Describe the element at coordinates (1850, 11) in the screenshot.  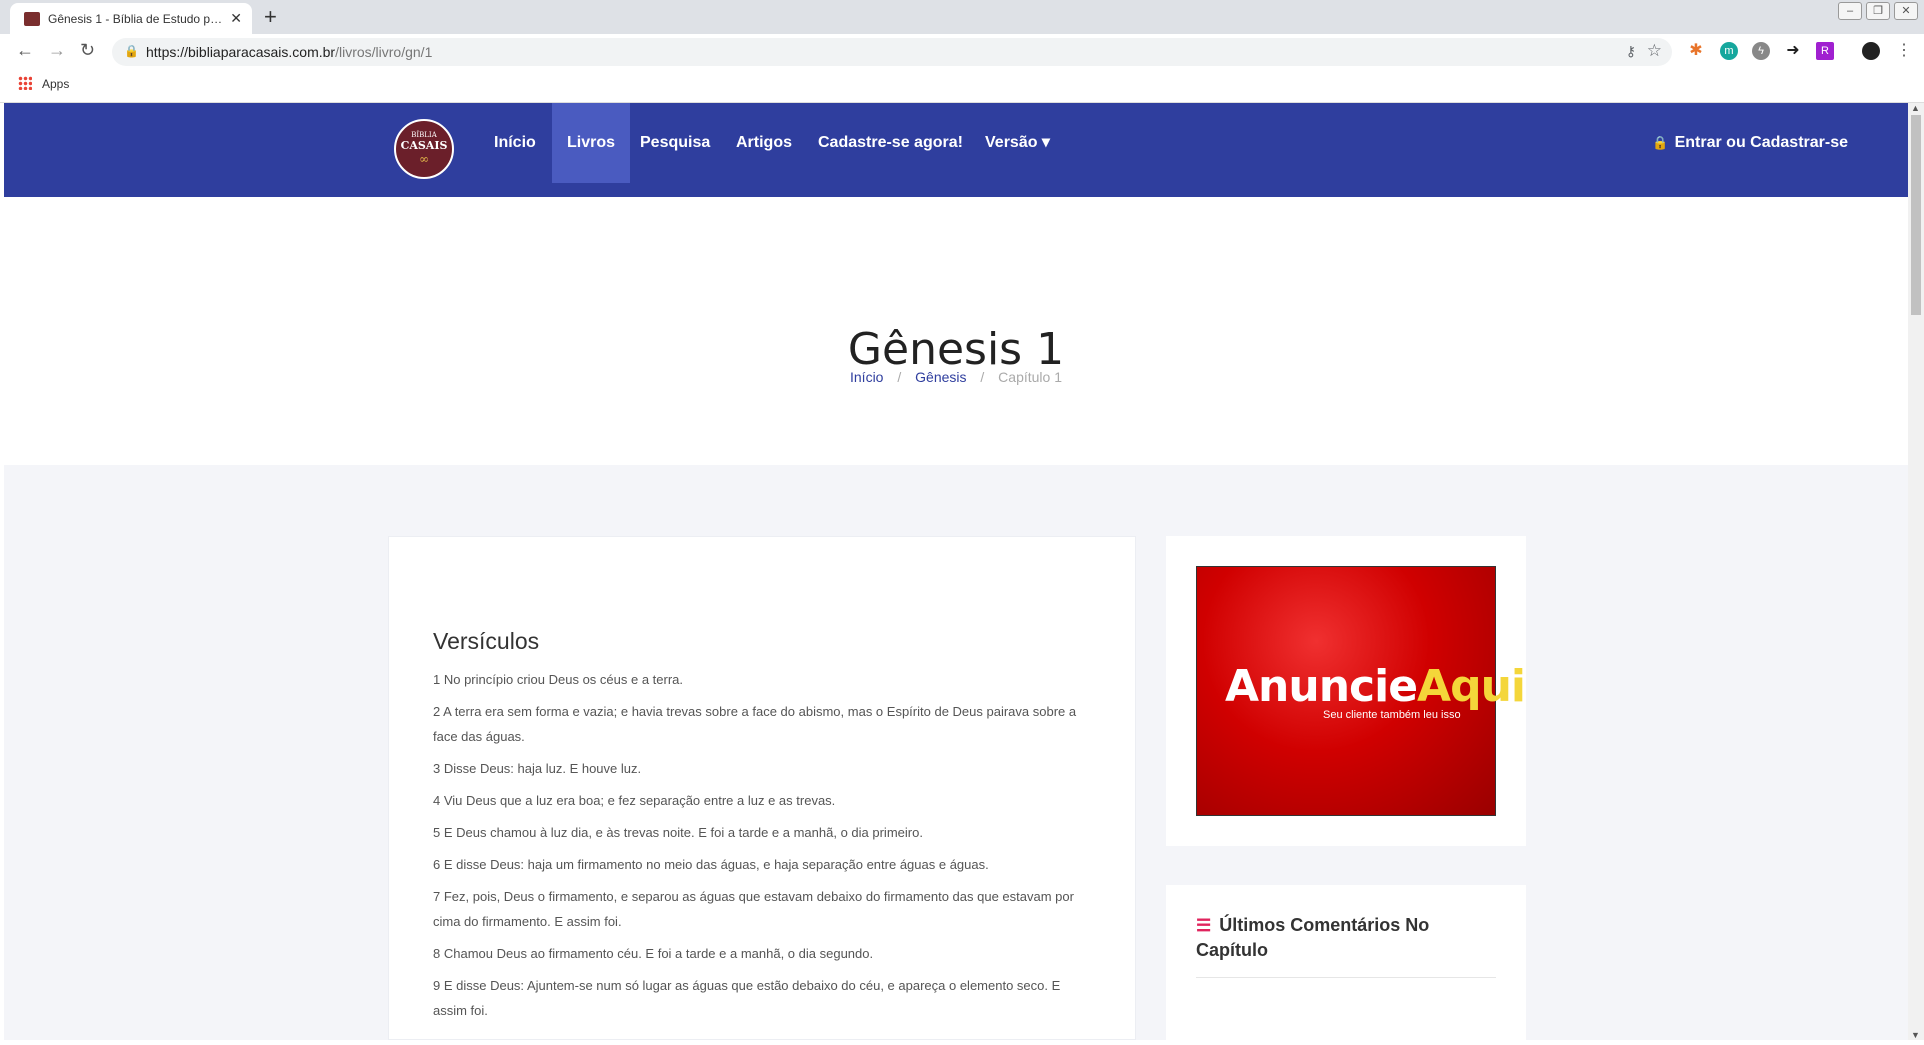
I see `minimize-icon: –` at that location.